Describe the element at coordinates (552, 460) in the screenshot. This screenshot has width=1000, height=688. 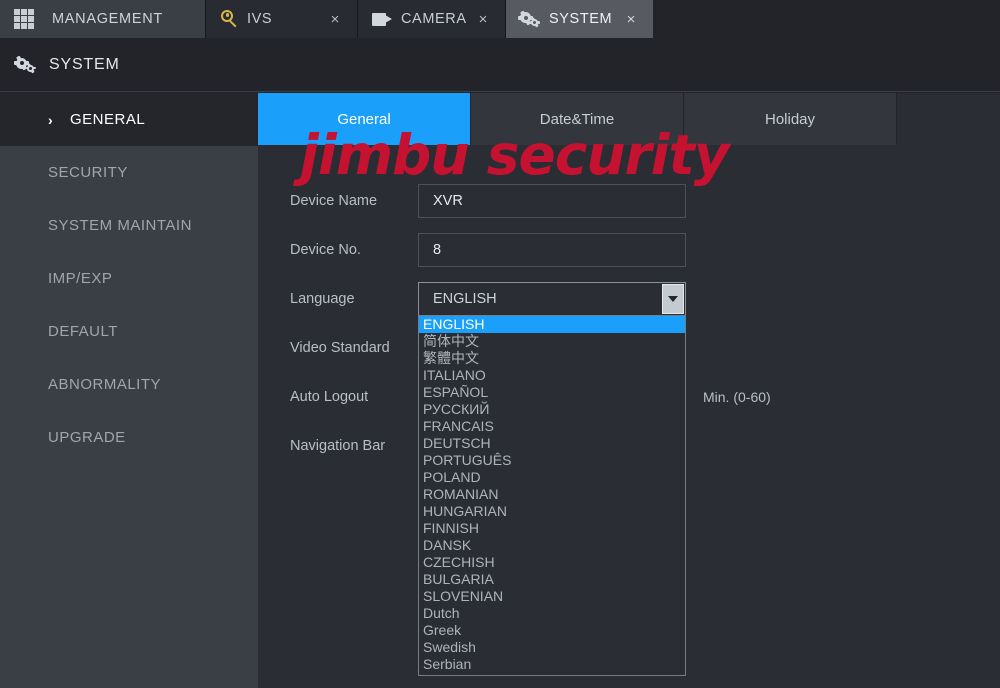
I see `language-option: PORTUGUÊS` at that location.